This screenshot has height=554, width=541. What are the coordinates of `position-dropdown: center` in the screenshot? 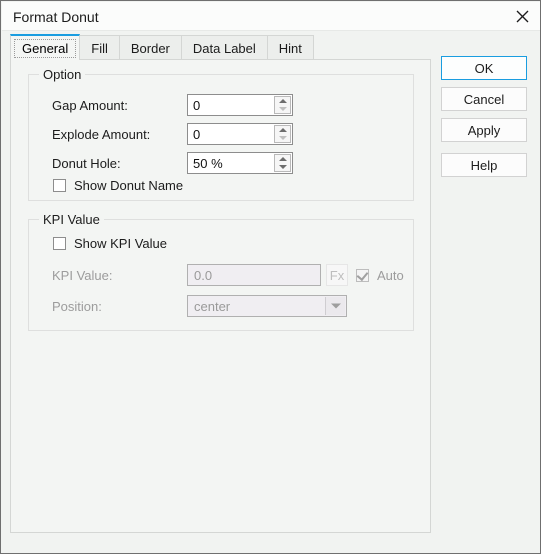 It's located at (267, 306).